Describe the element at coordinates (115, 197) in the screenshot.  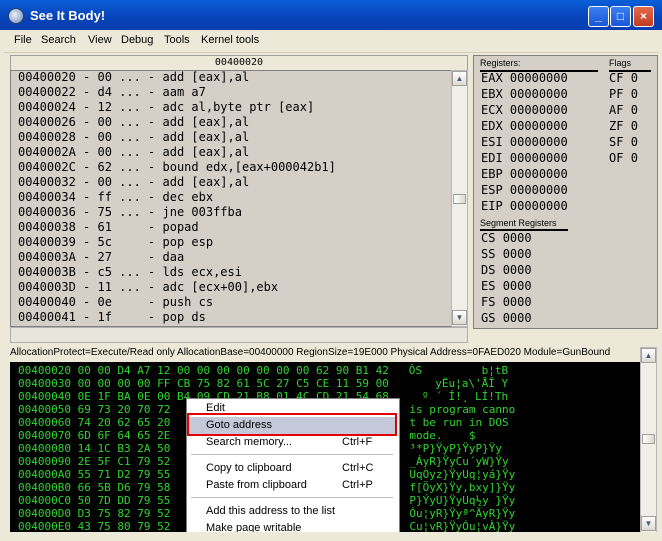
I see `disasm-line: 00400034 - ff ... - dec ebx` at that location.